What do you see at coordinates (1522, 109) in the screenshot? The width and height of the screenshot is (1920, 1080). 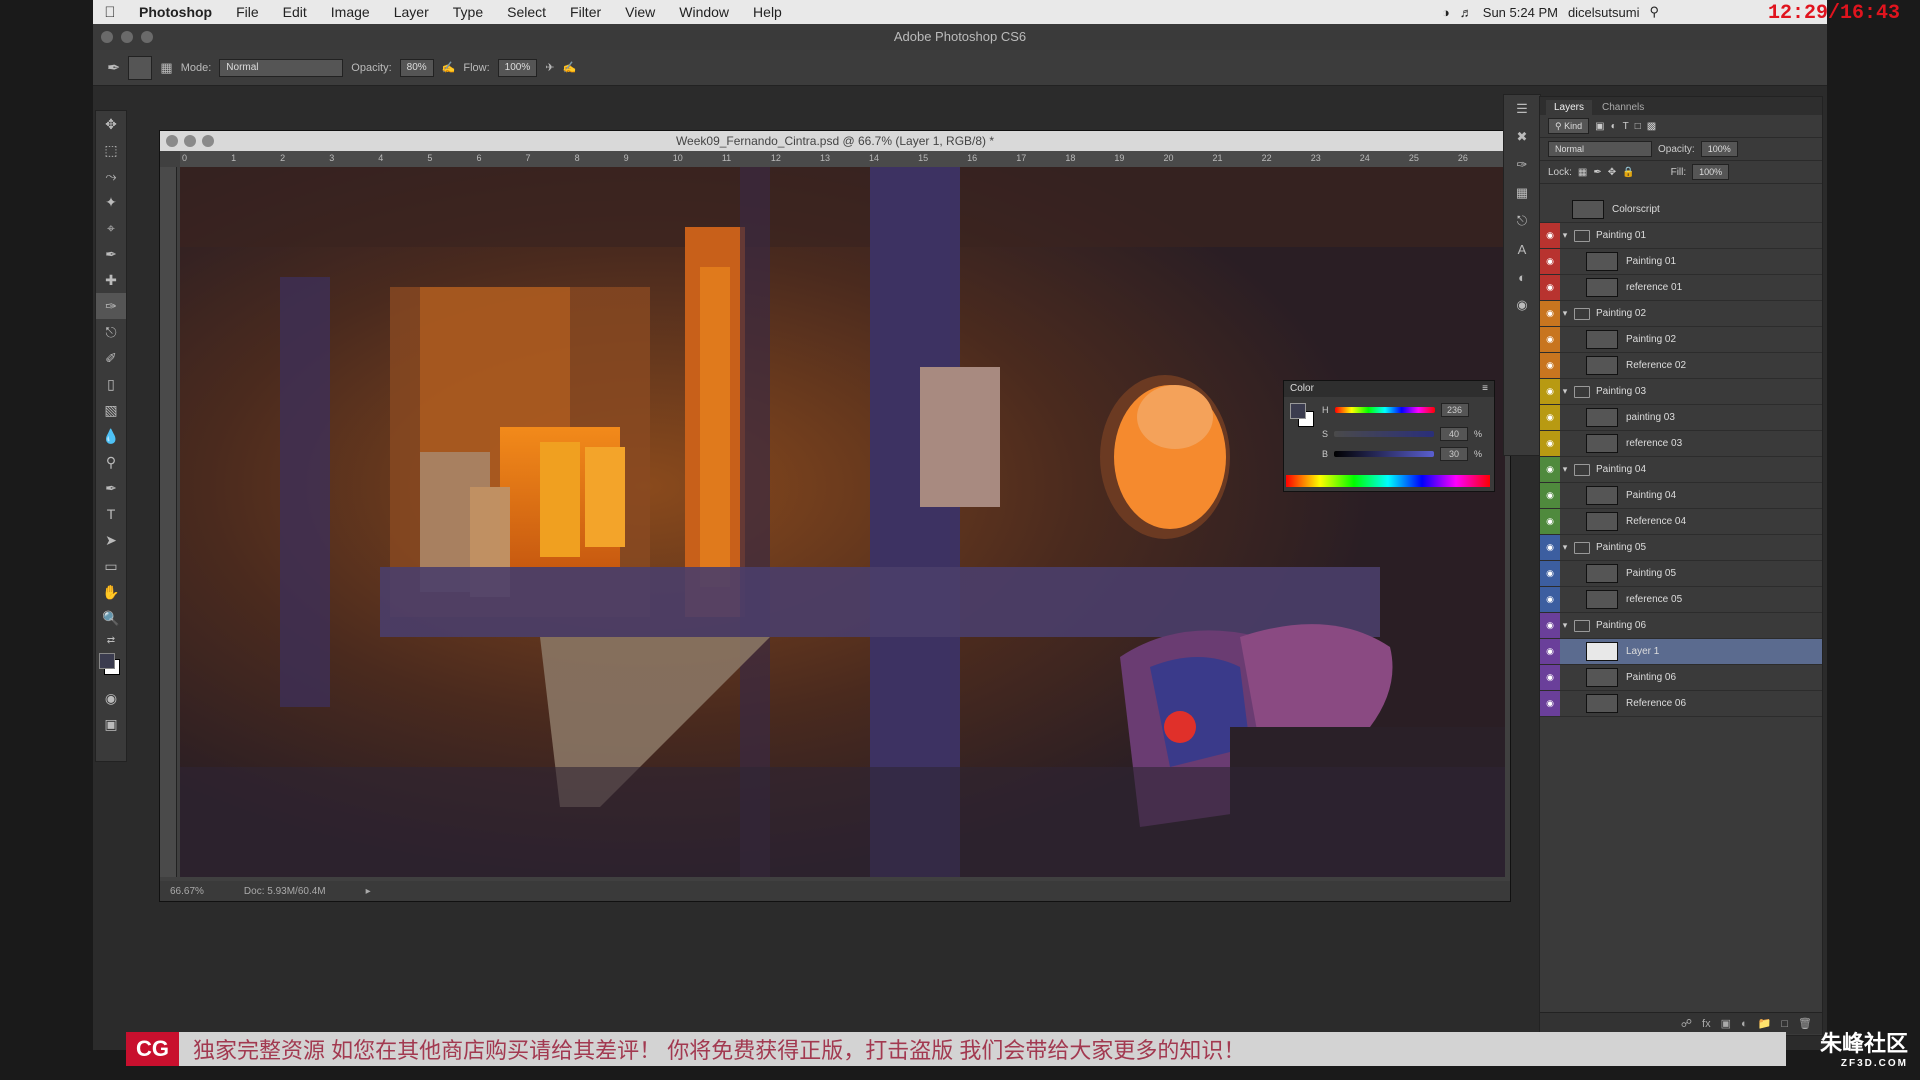 I see `history-panel-icon: ☰` at bounding box center [1522, 109].